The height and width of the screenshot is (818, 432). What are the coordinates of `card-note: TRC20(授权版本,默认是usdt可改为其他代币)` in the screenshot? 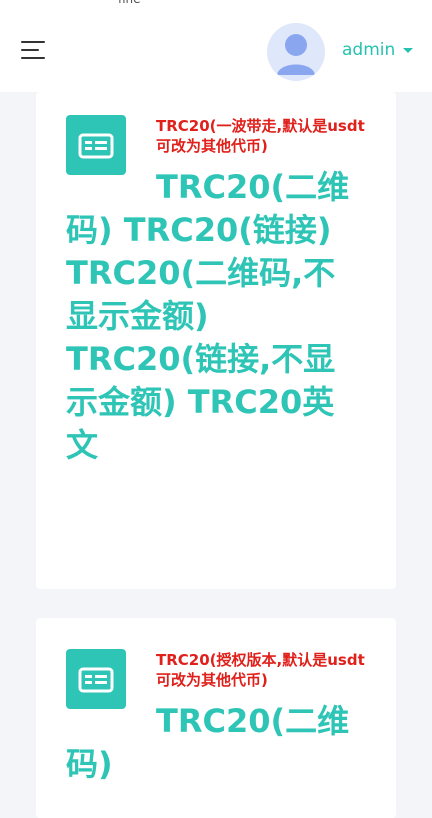 It's located at (260, 670).